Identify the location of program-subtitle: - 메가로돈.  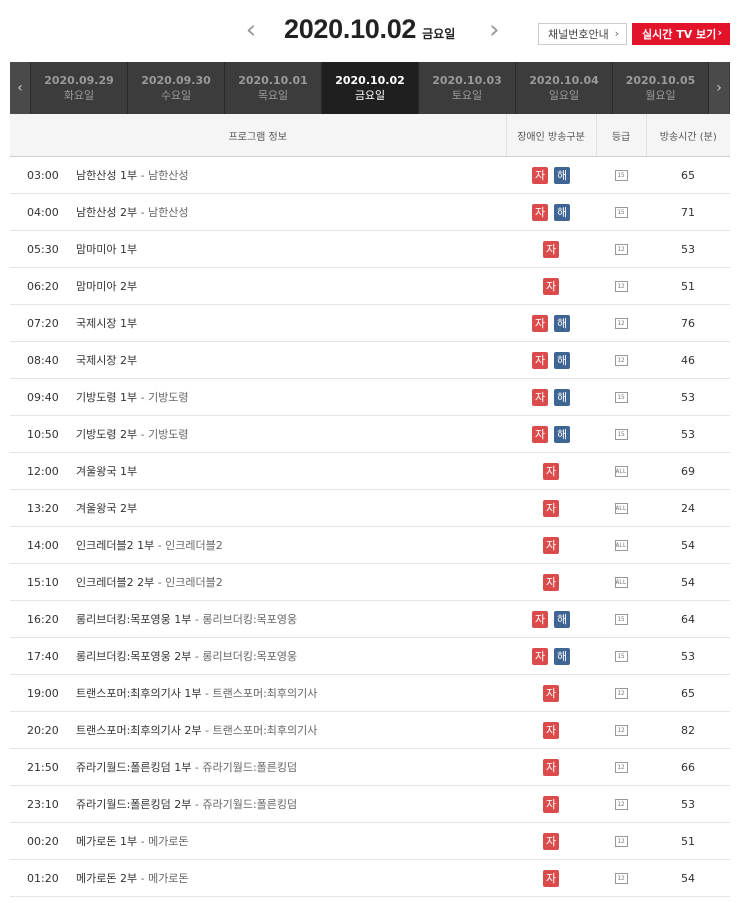
(163, 841).